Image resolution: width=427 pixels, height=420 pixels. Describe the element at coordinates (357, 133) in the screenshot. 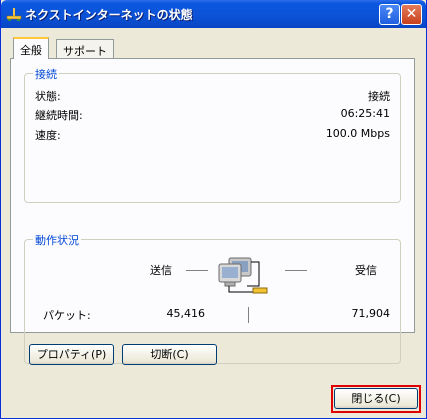

I see `speed-value: 100.0 Mbps` at that location.